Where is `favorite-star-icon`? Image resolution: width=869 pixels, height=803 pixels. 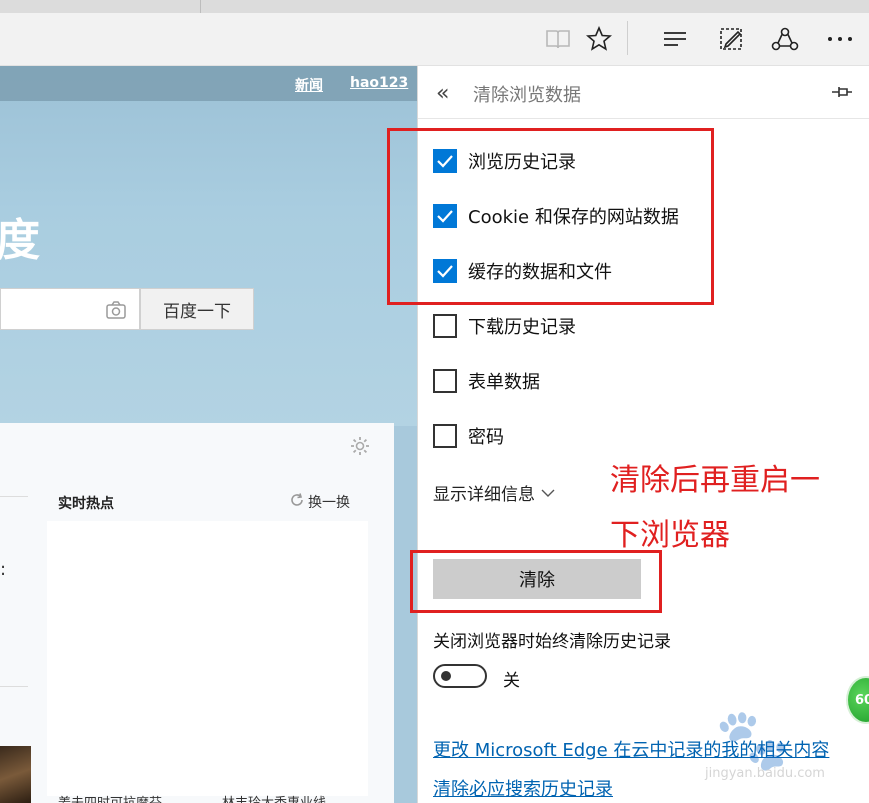 favorite-star-icon is located at coordinates (599, 39).